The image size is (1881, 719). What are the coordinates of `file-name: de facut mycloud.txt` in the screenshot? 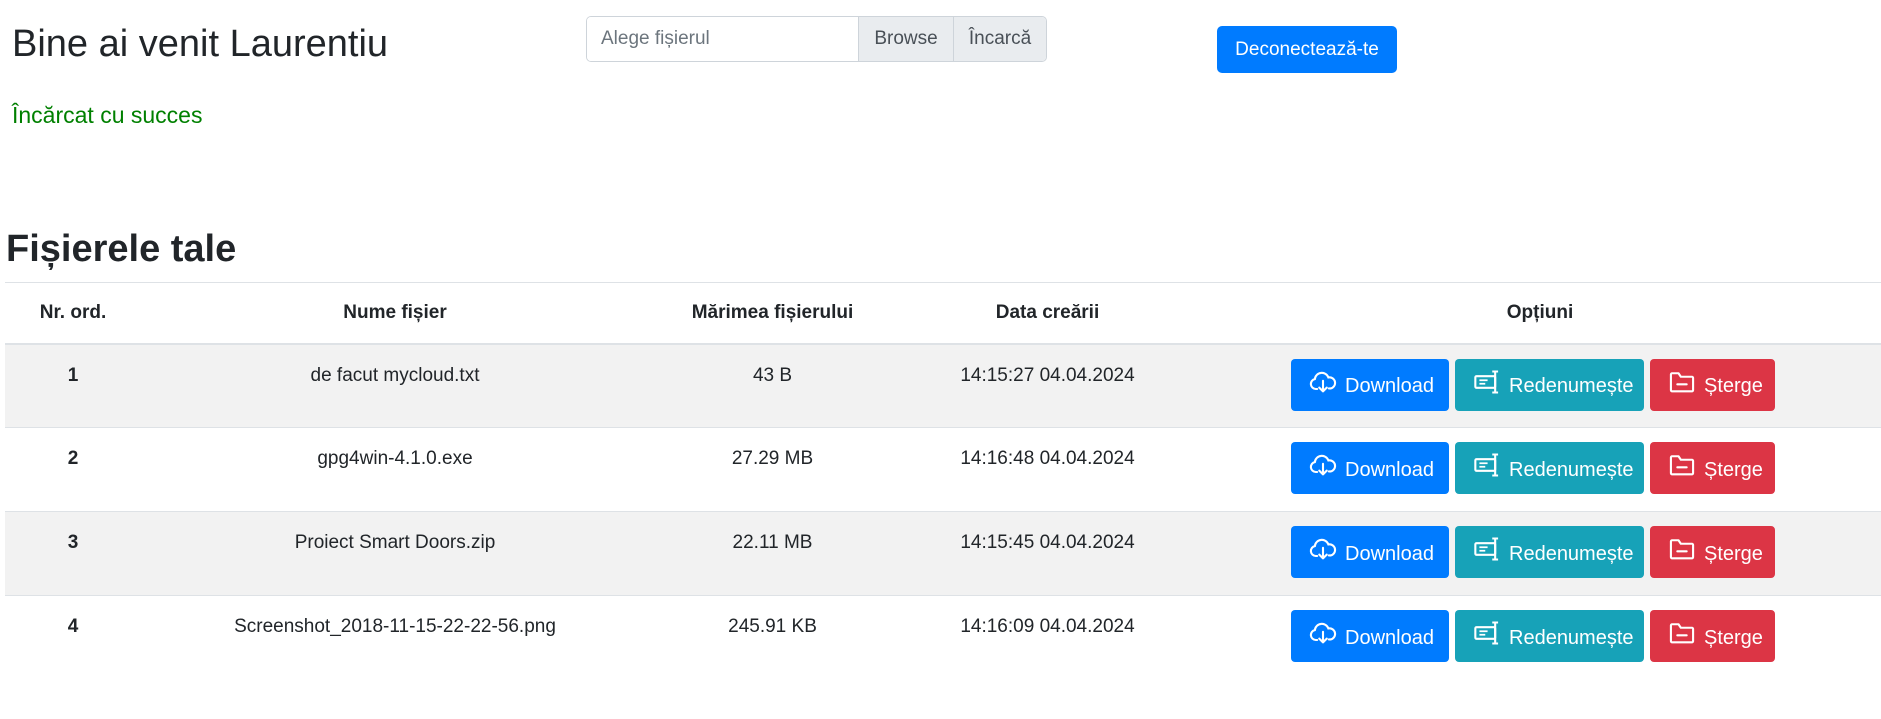 It's located at (395, 385).